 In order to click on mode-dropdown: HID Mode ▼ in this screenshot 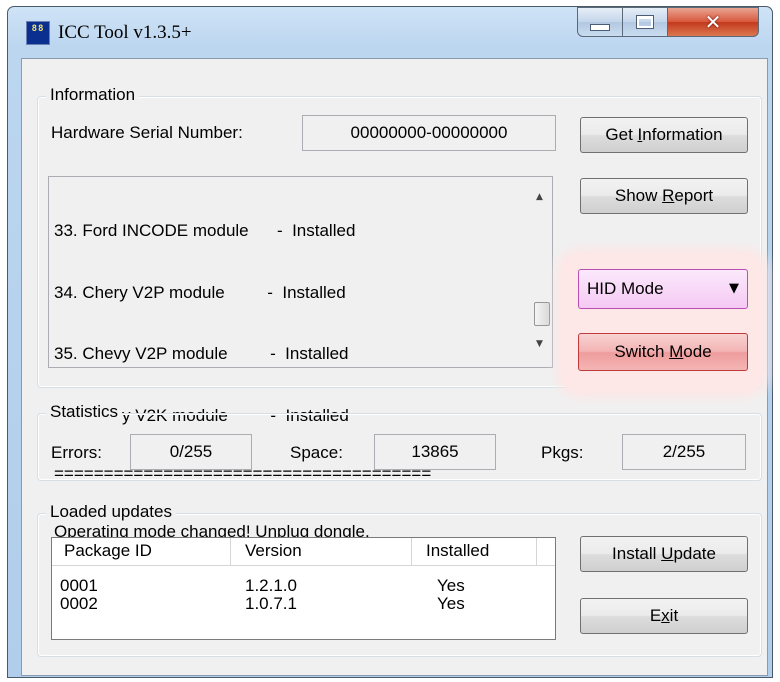, I will do `click(663, 289)`.